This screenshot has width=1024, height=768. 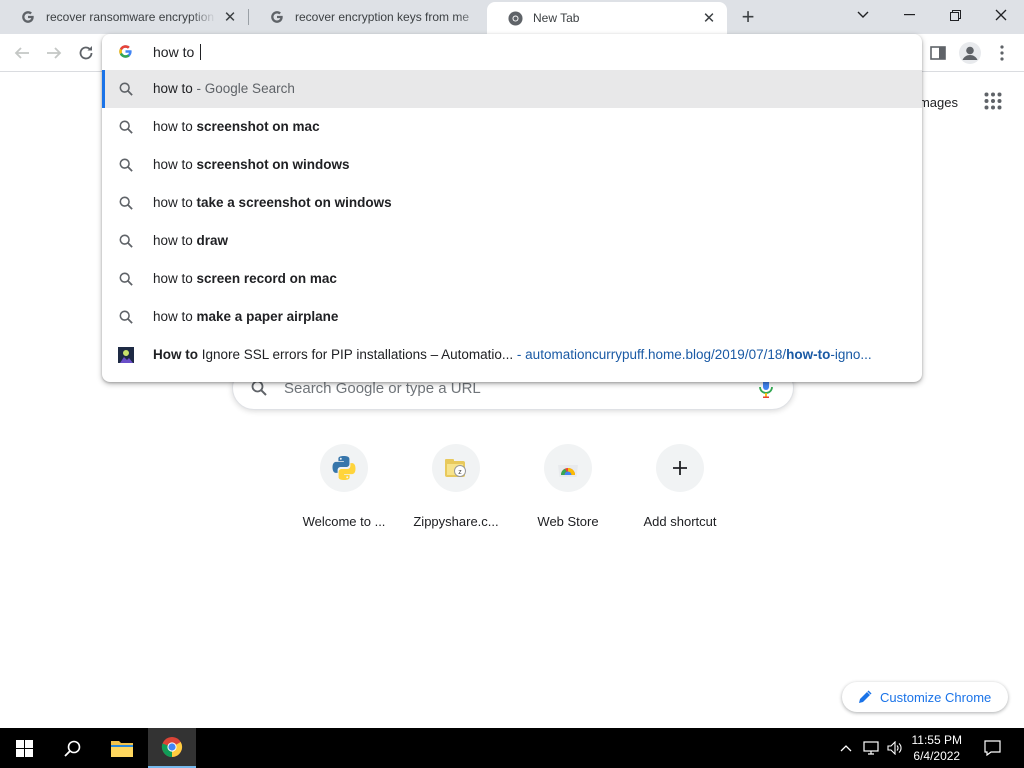 I want to click on suggestion-text: how to screen record on mac, so click(x=245, y=278).